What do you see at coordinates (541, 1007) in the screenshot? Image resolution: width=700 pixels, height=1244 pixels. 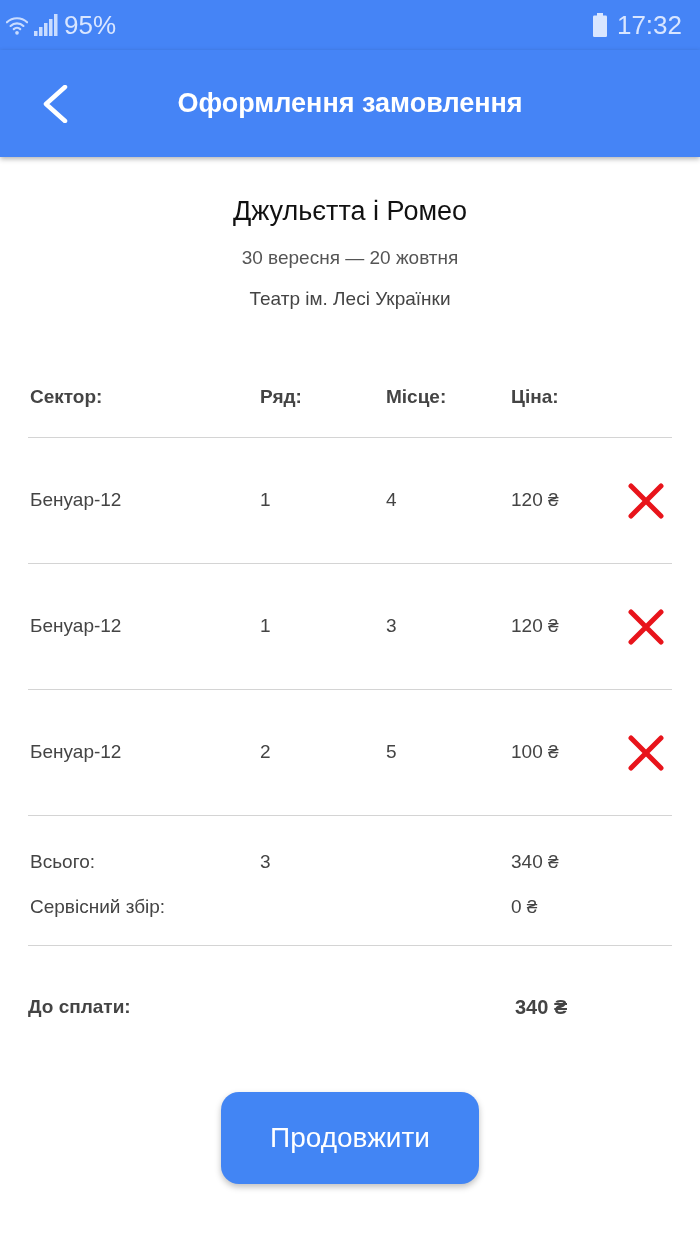 I see `total-value: 340 ₴` at bounding box center [541, 1007].